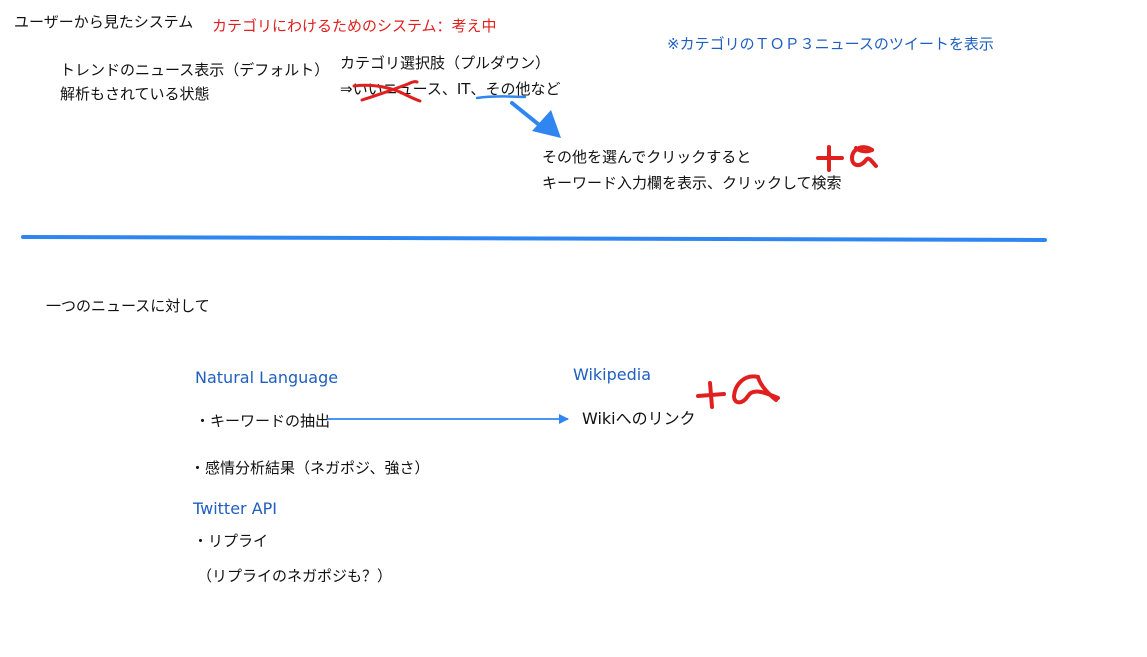 This screenshot has width=1147, height=657. What do you see at coordinates (738, 391) in the screenshot?
I see `plus-alpha-mark-bottom` at bounding box center [738, 391].